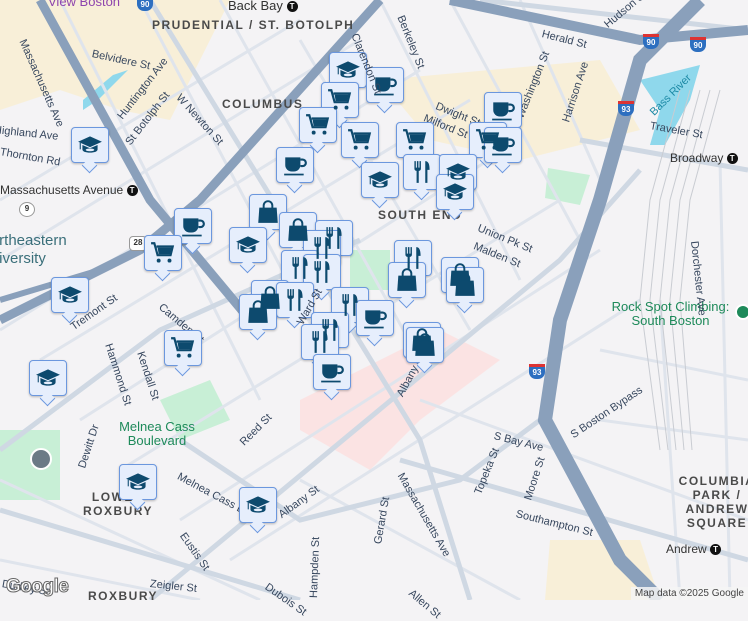  What do you see at coordinates (741, 312) in the screenshot?
I see `place-pin-icon` at bounding box center [741, 312].